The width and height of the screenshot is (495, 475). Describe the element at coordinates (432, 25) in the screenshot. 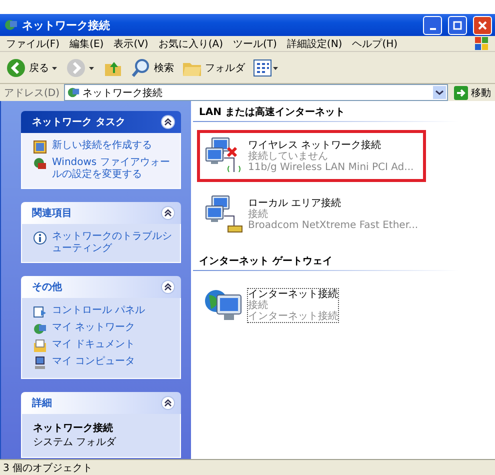

I see `minimize-button` at that location.